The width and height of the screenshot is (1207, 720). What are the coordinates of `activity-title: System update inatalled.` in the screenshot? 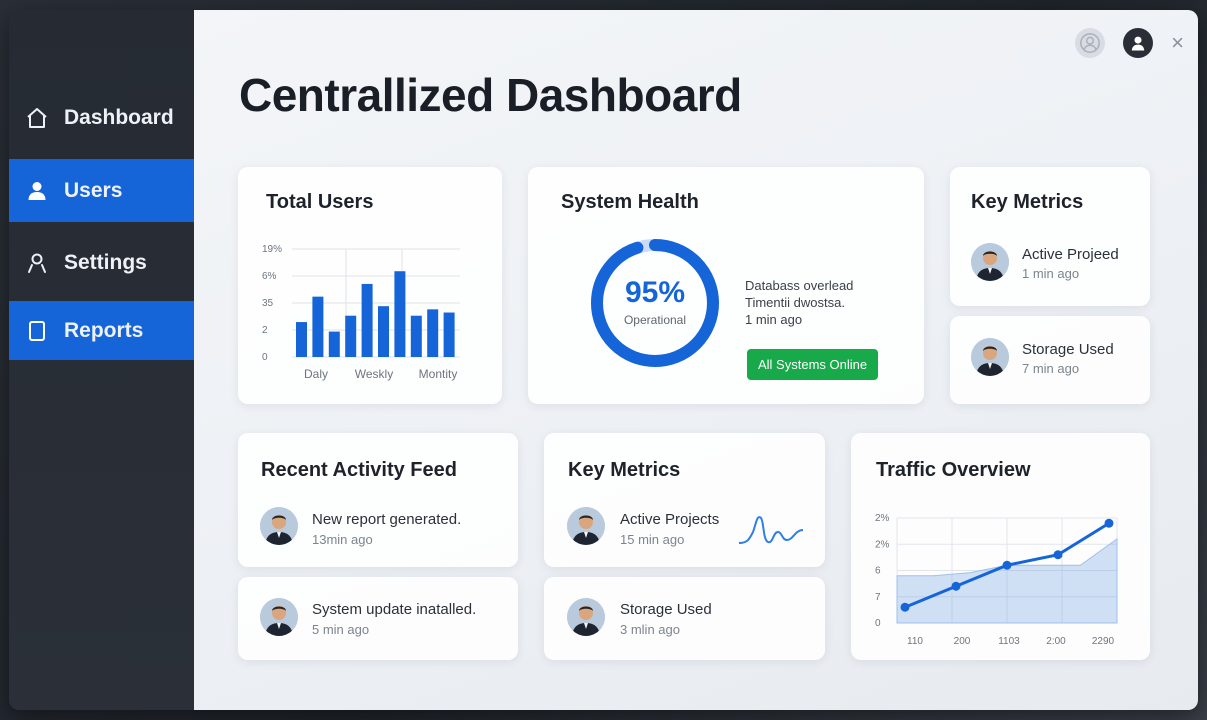 It's located at (394, 609).